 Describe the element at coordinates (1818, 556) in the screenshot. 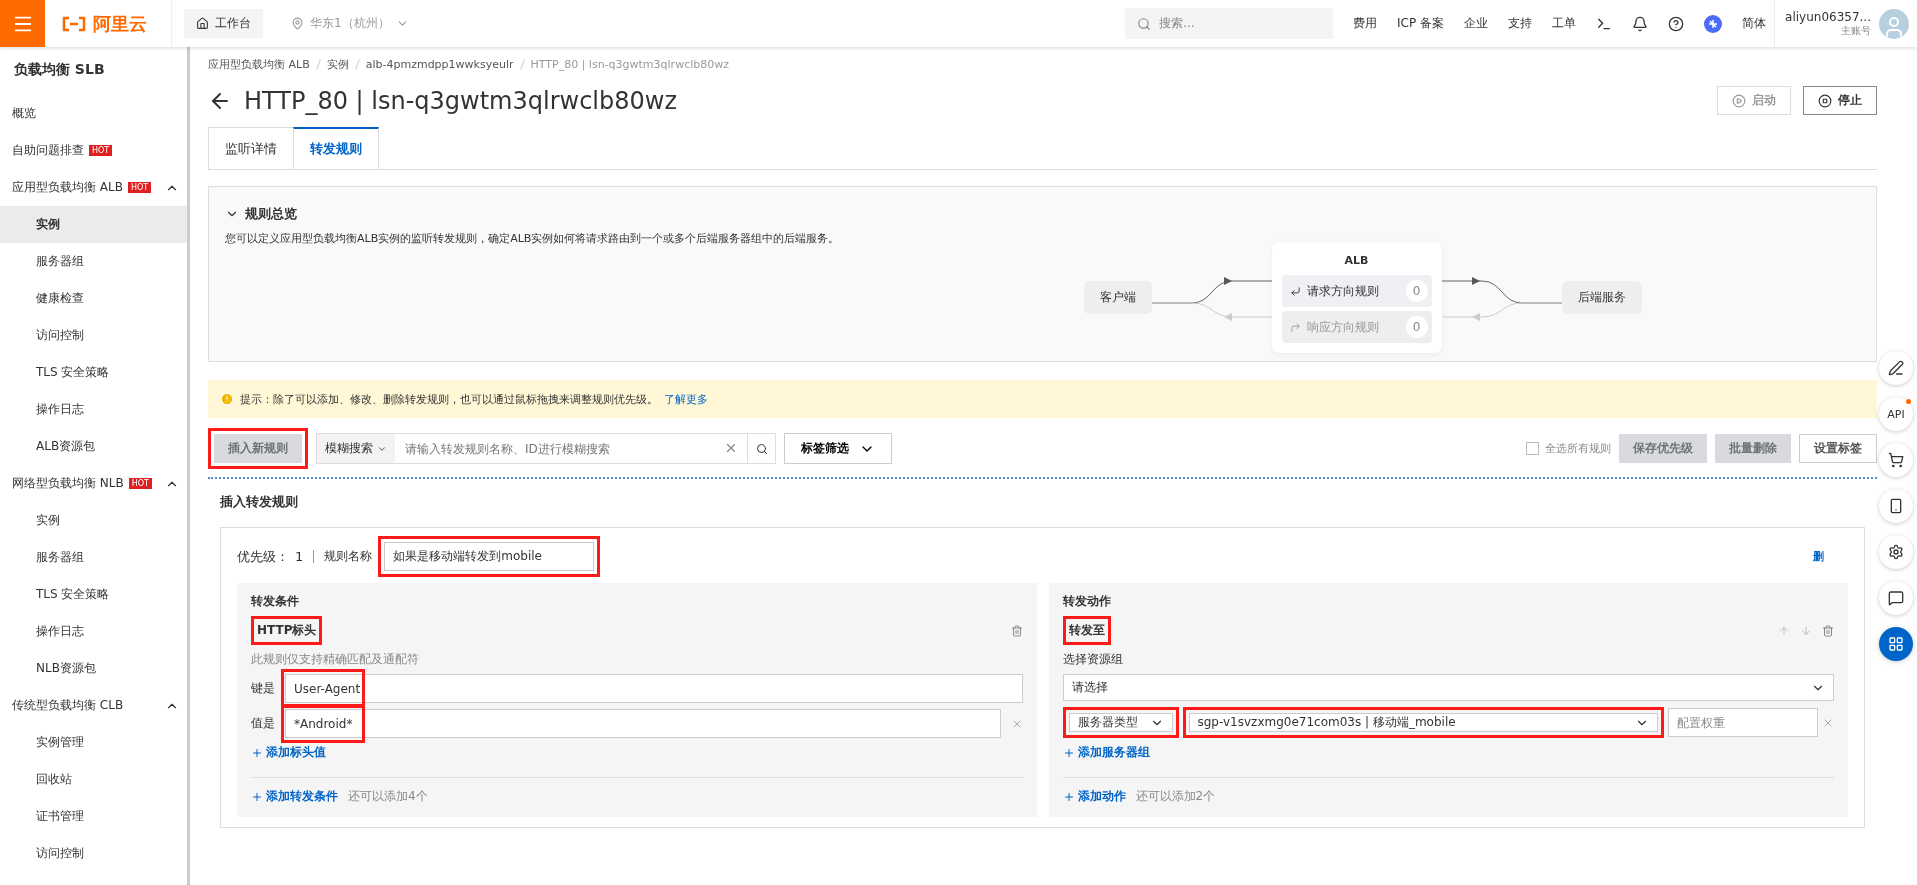

I see `delete-link: 删` at that location.